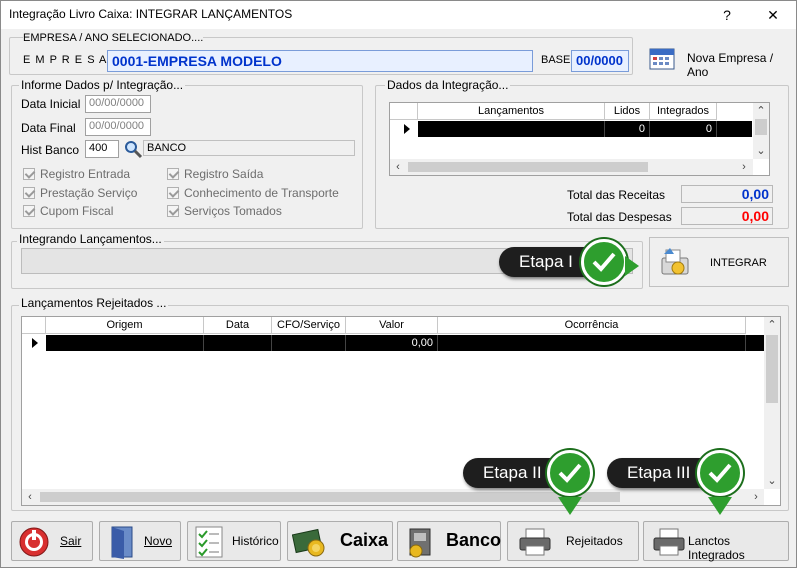 The image size is (797, 568). Describe the element at coordinates (238, 343) in the screenshot. I see `cell-data` at that location.